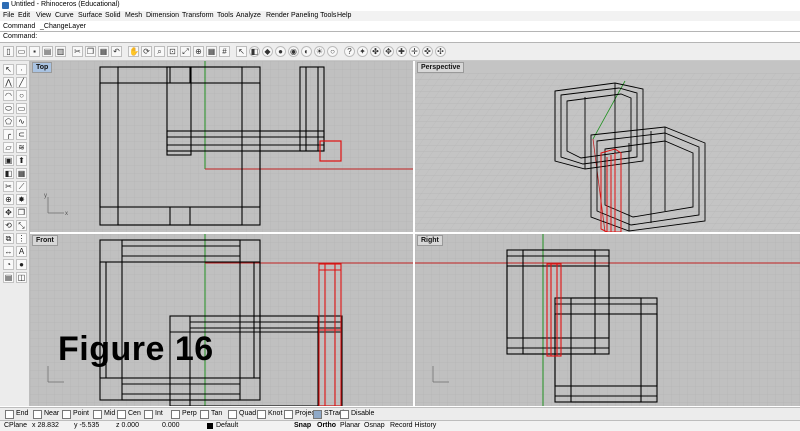  I want to click on zoom-window-icon: ⊡, so click(172, 51).